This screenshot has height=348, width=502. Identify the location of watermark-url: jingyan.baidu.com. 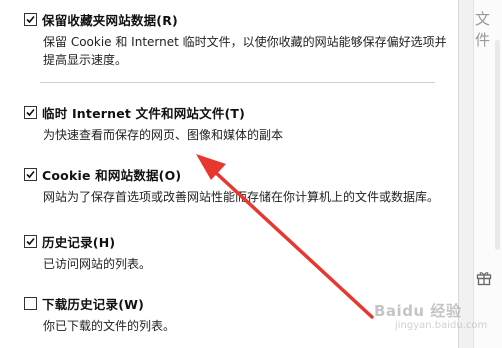
(441, 325).